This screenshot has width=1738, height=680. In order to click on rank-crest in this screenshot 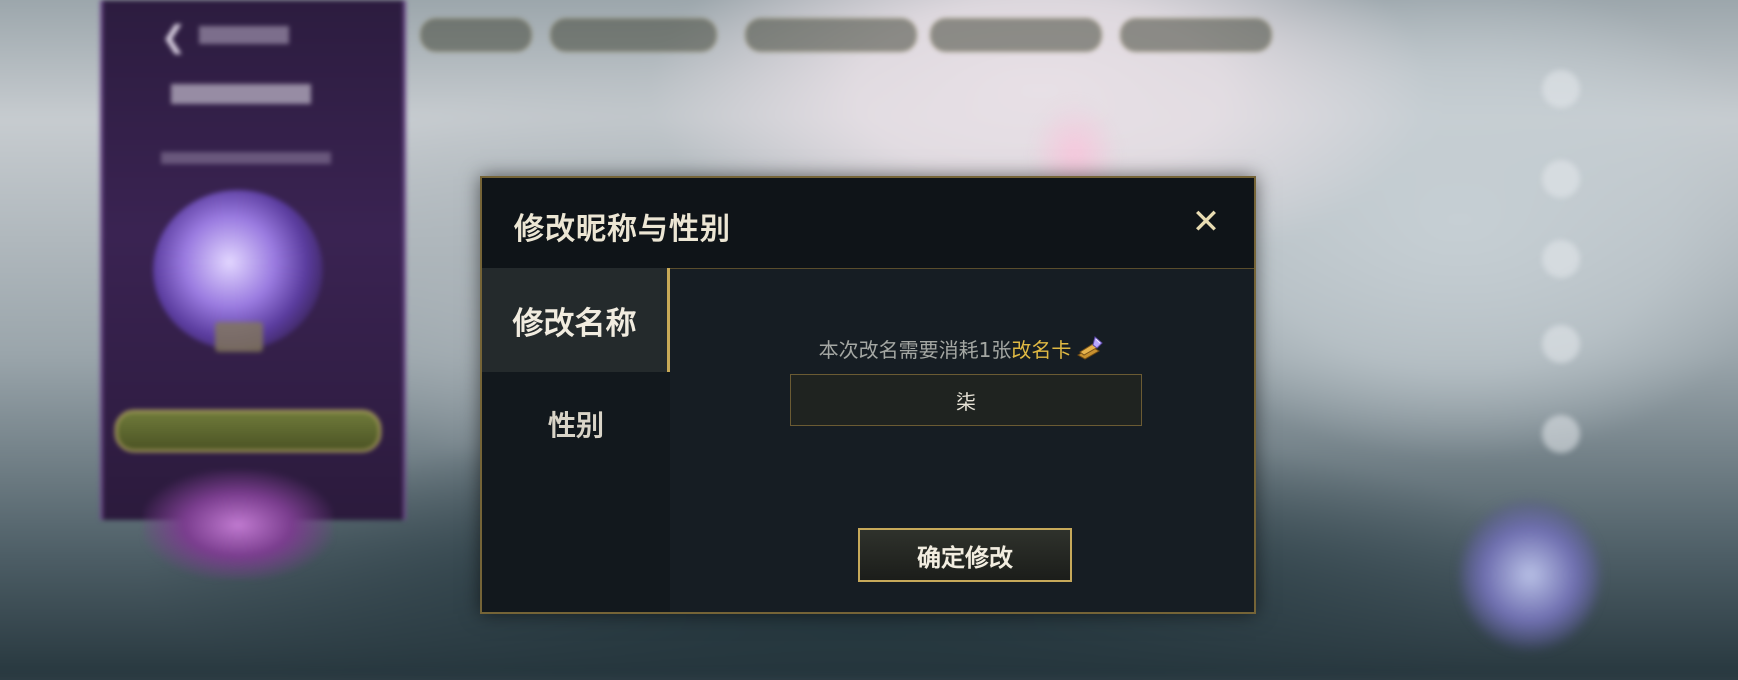, I will do `click(238, 525)`.